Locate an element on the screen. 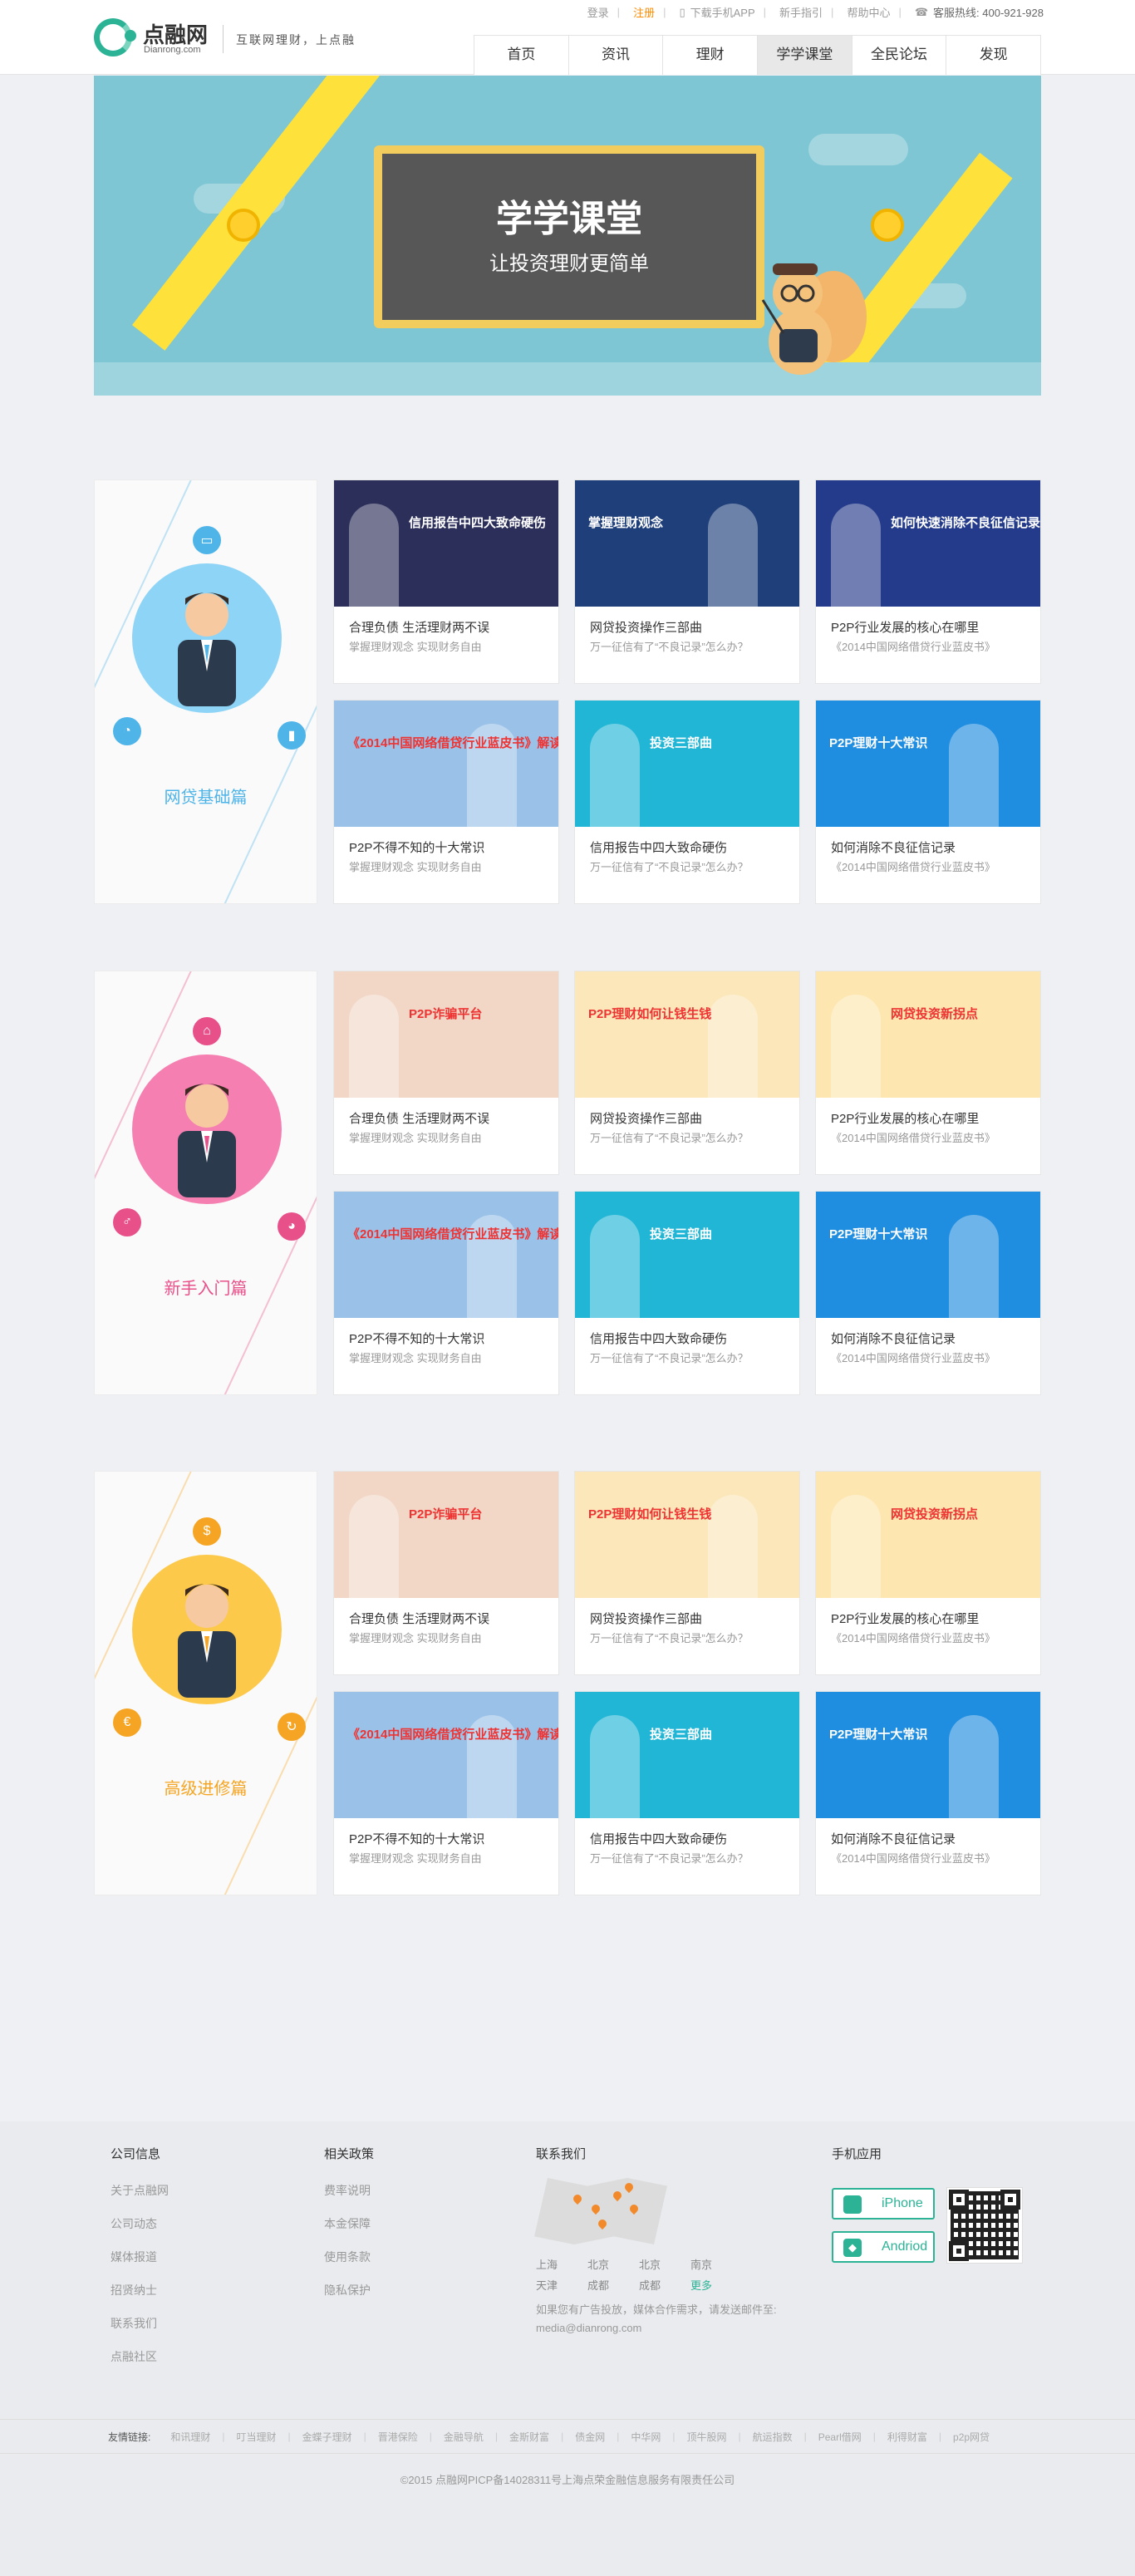 This screenshot has width=1135, height=2576. city-link: 南京 is located at coordinates (716, 2264).